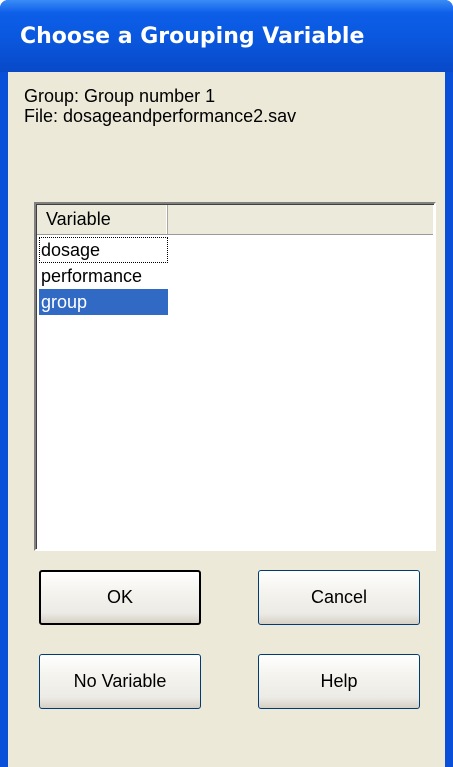 The image size is (453, 767). What do you see at coordinates (120, 681) in the screenshot?
I see `no-variable-button: No Variable` at bounding box center [120, 681].